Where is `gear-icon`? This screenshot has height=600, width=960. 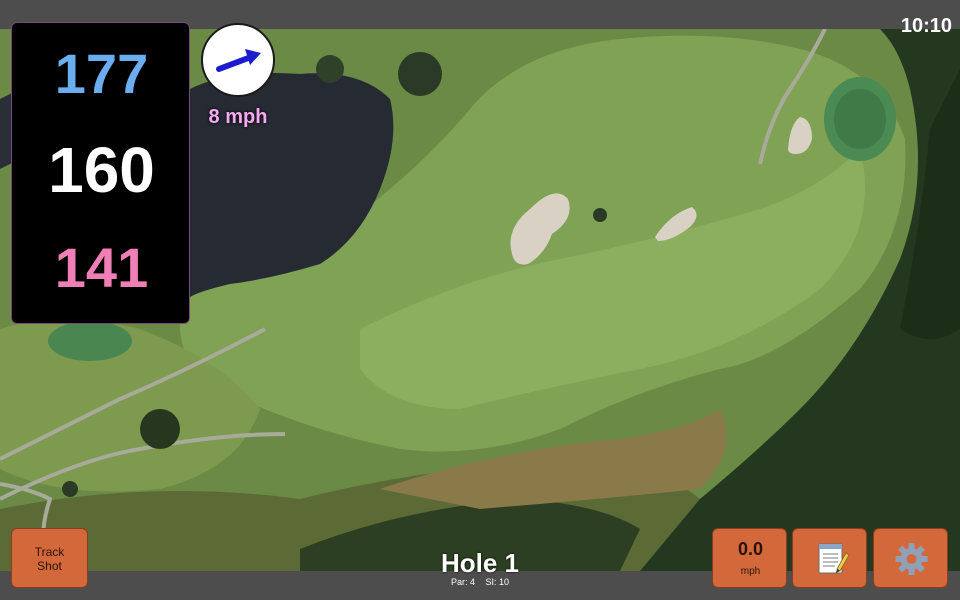 gear-icon is located at coordinates (911, 559).